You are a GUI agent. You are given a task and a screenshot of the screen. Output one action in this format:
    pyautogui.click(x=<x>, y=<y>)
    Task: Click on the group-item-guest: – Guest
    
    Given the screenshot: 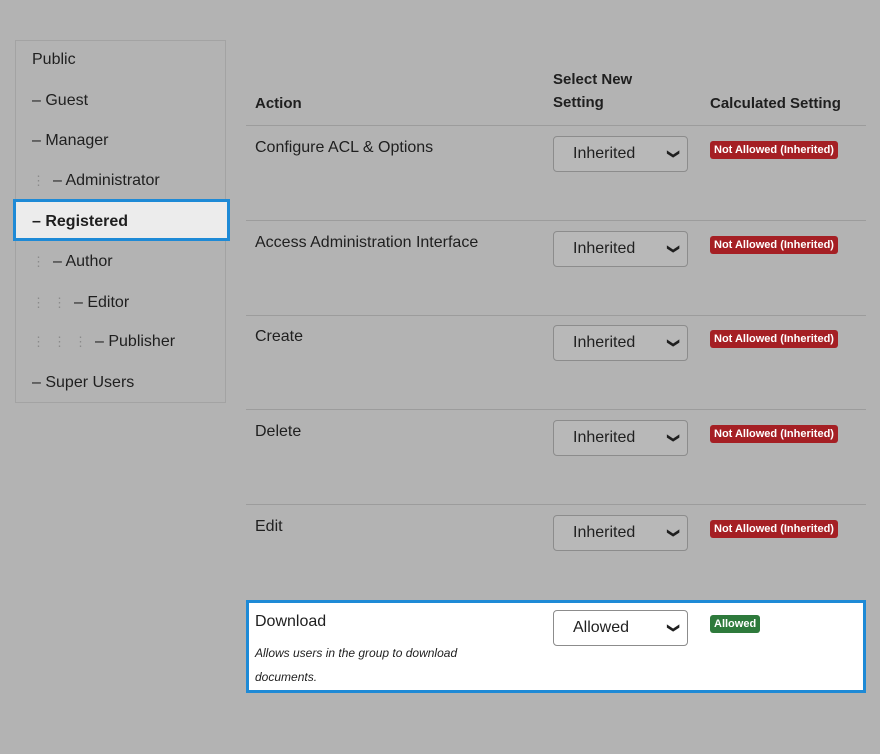 What is the action you would take?
    pyautogui.click(x=120, y=101)
    